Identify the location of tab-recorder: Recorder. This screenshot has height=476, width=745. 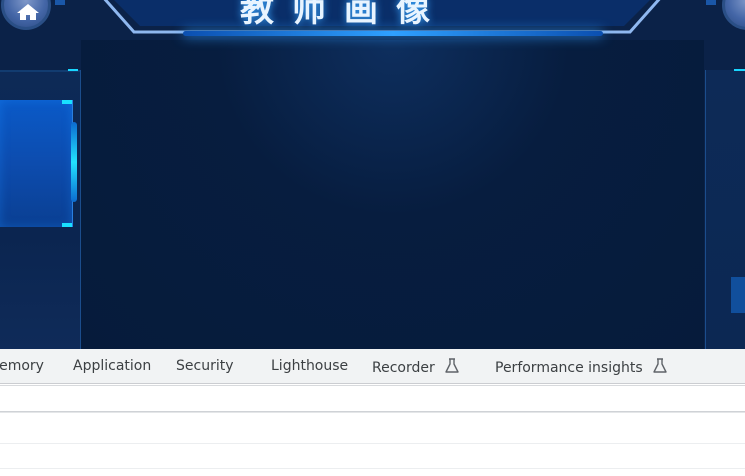
(415, 367).